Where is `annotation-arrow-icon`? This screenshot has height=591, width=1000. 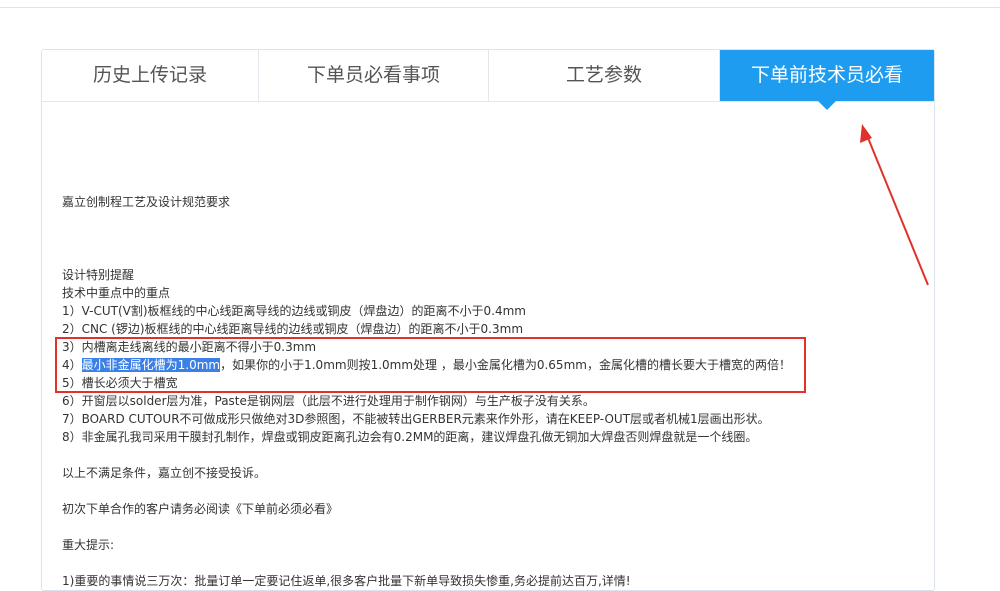 annotation-arrow-icon is located at coordinates (894, 205).